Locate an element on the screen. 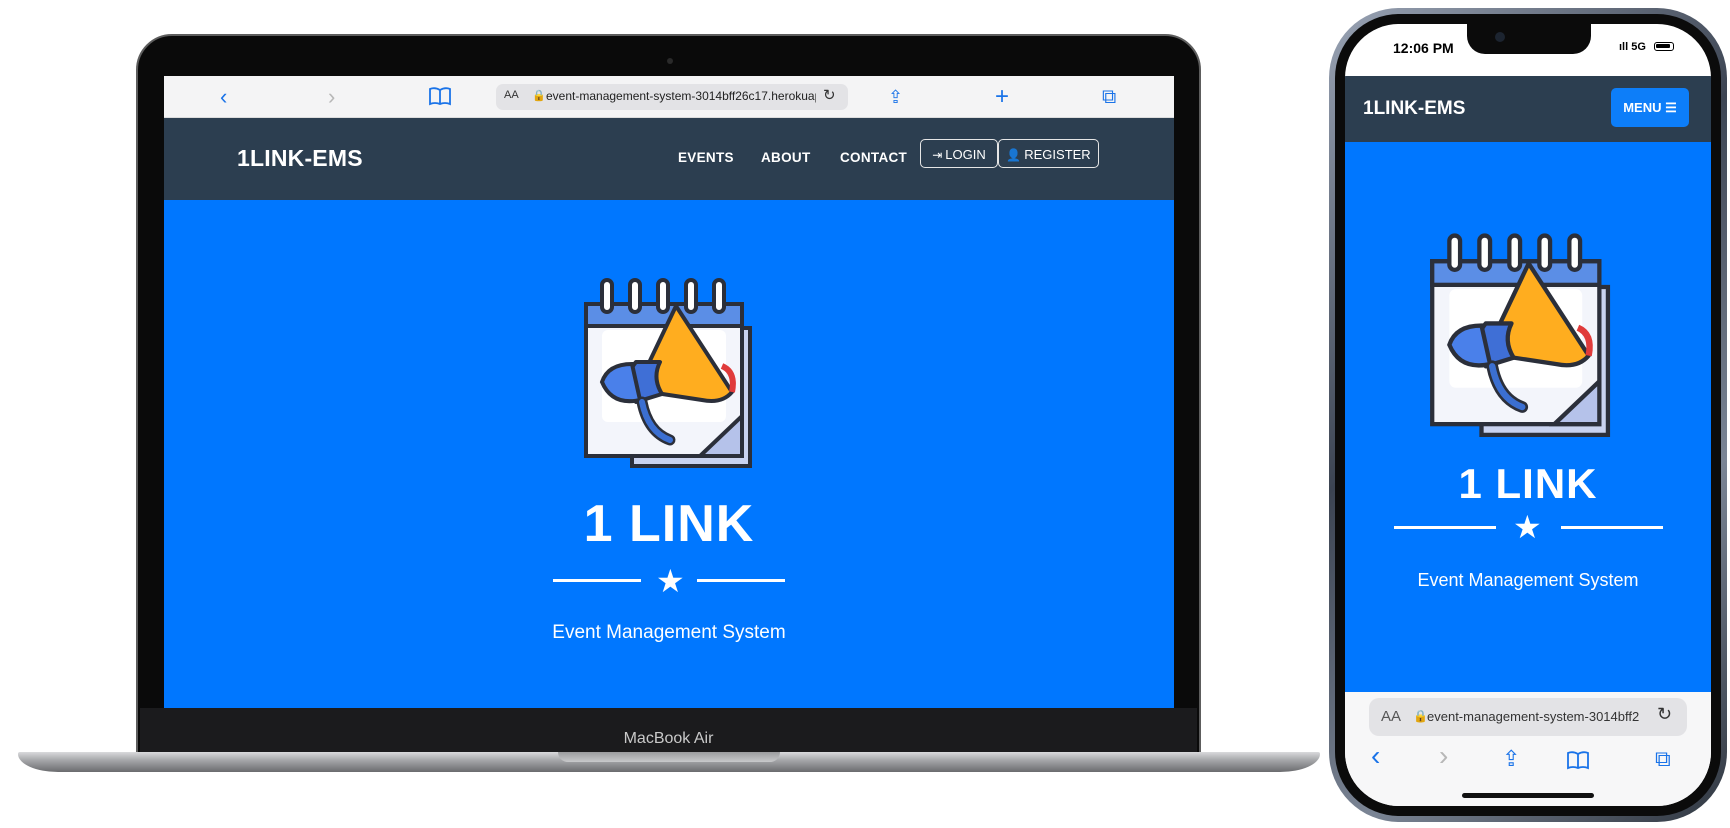  status-time: 12:06 PM is located at coordinates (1423, 48).